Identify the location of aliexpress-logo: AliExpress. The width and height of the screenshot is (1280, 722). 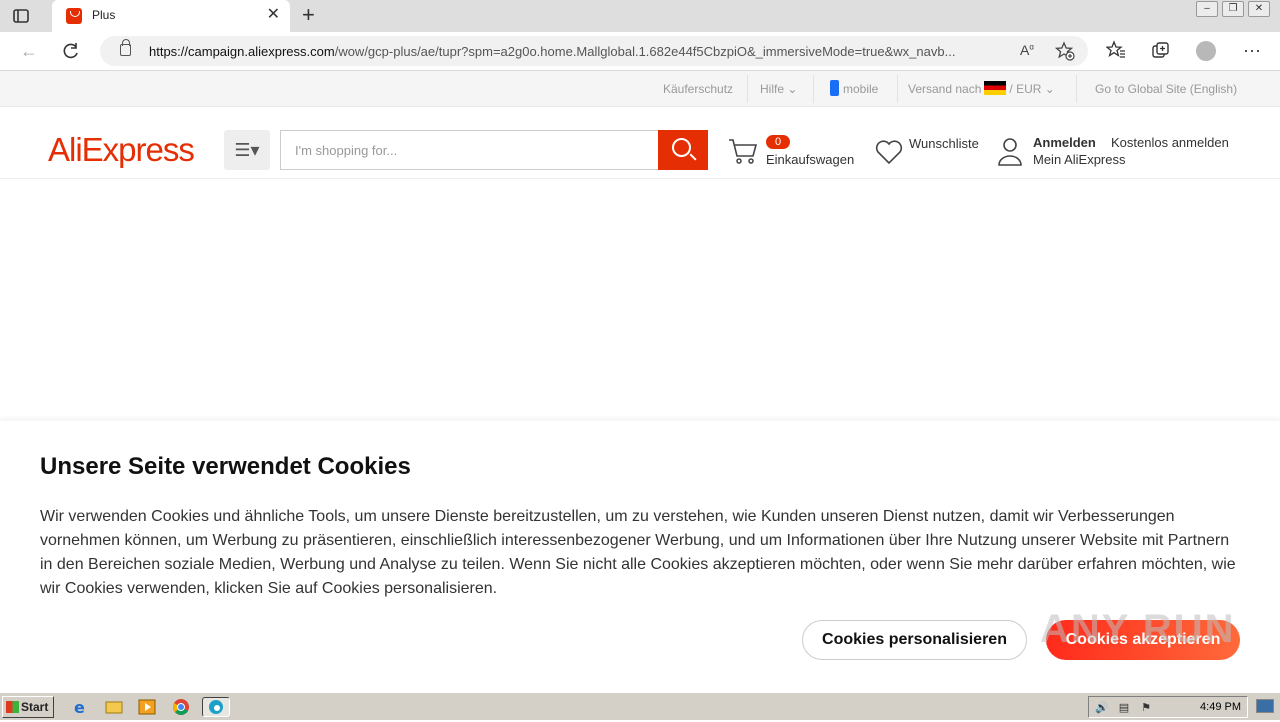
(121, 150).